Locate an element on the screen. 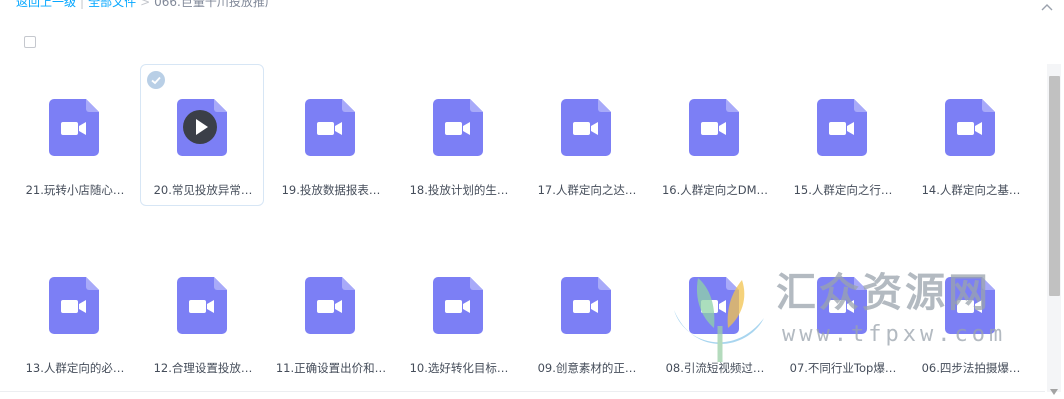 The image size is (1064, 399). breadcrumb-arrow: > is located at coordinates (145, 4).